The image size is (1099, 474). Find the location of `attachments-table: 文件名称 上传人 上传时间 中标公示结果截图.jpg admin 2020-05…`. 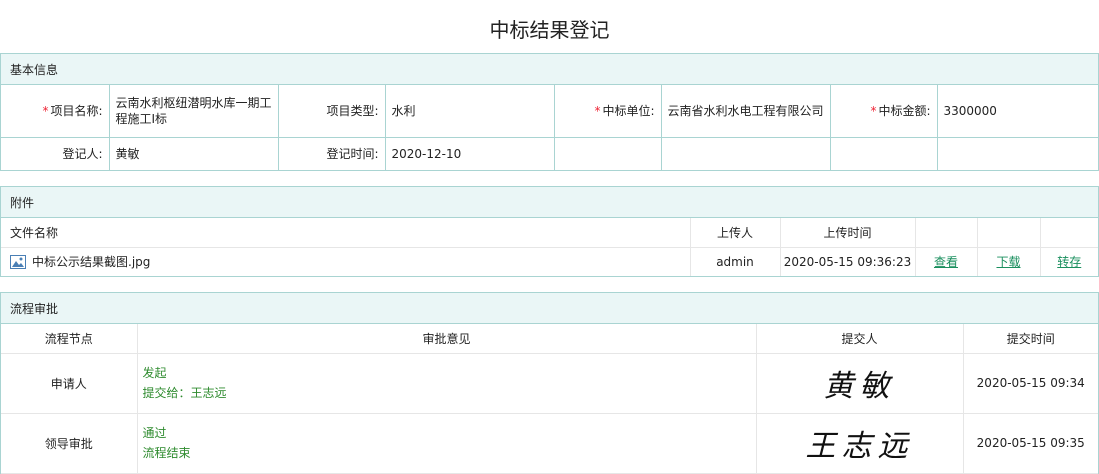

attachments-table: 文件名称 上传人 上传时间 中标公示结果截图.jpg admin 2020-05… is located at coordinates (549, 247).